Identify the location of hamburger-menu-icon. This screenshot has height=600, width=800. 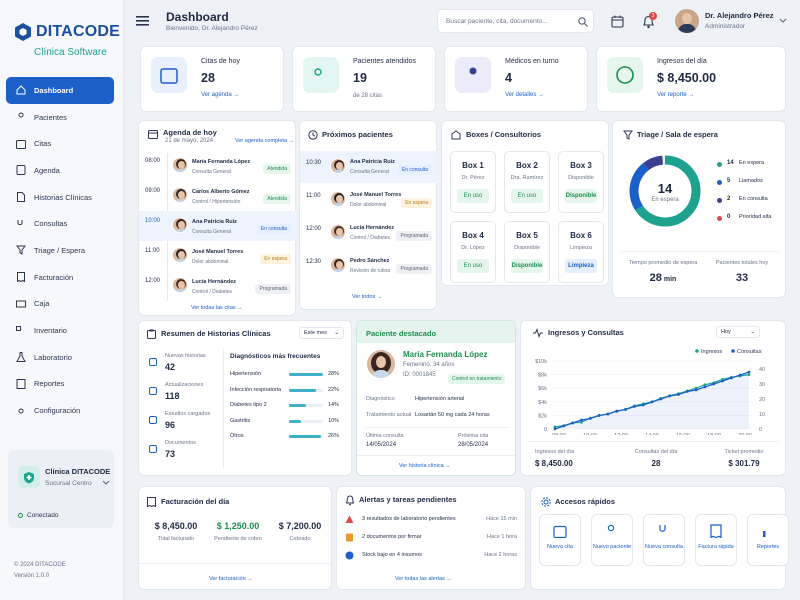
(142, 22).